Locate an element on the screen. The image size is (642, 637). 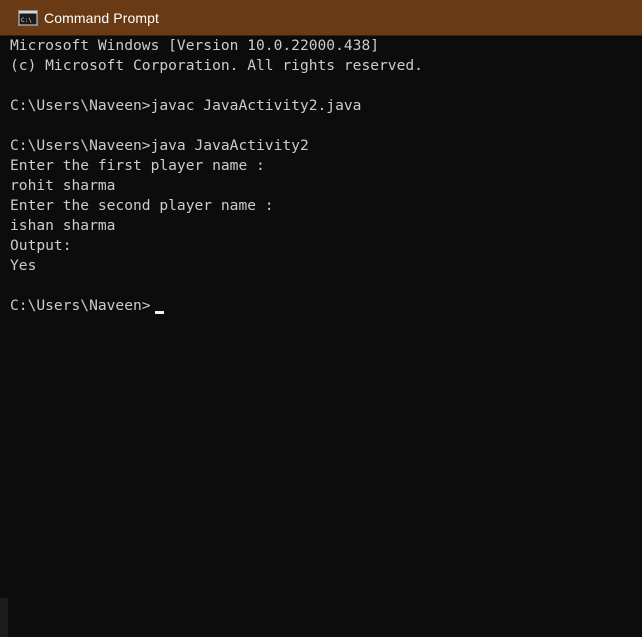
console-line: C:\Users\Naveen>java JavaActivity2 is located at coordinates (159, 145).